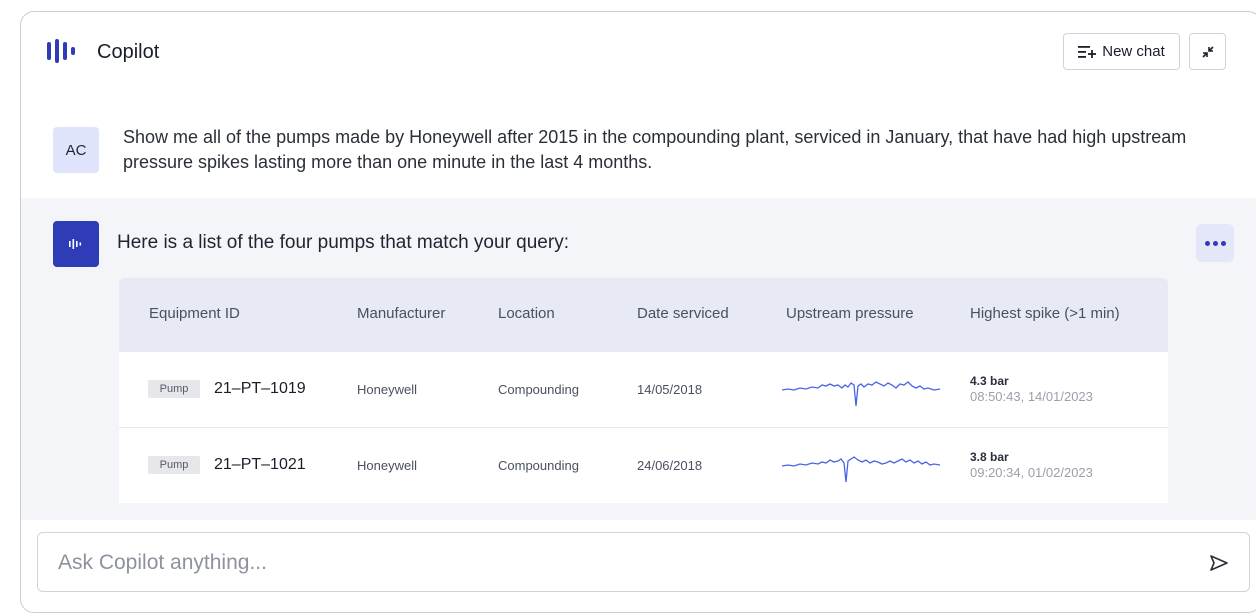  I want to click on spike-timestamp: 09:20:34, 01/02/2023, so click(1031, 472).